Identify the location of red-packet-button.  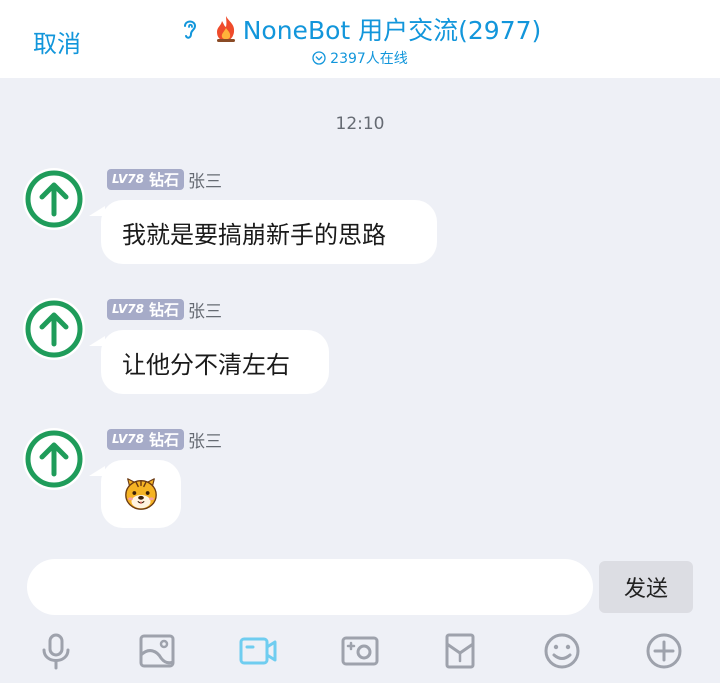
(460, 651).